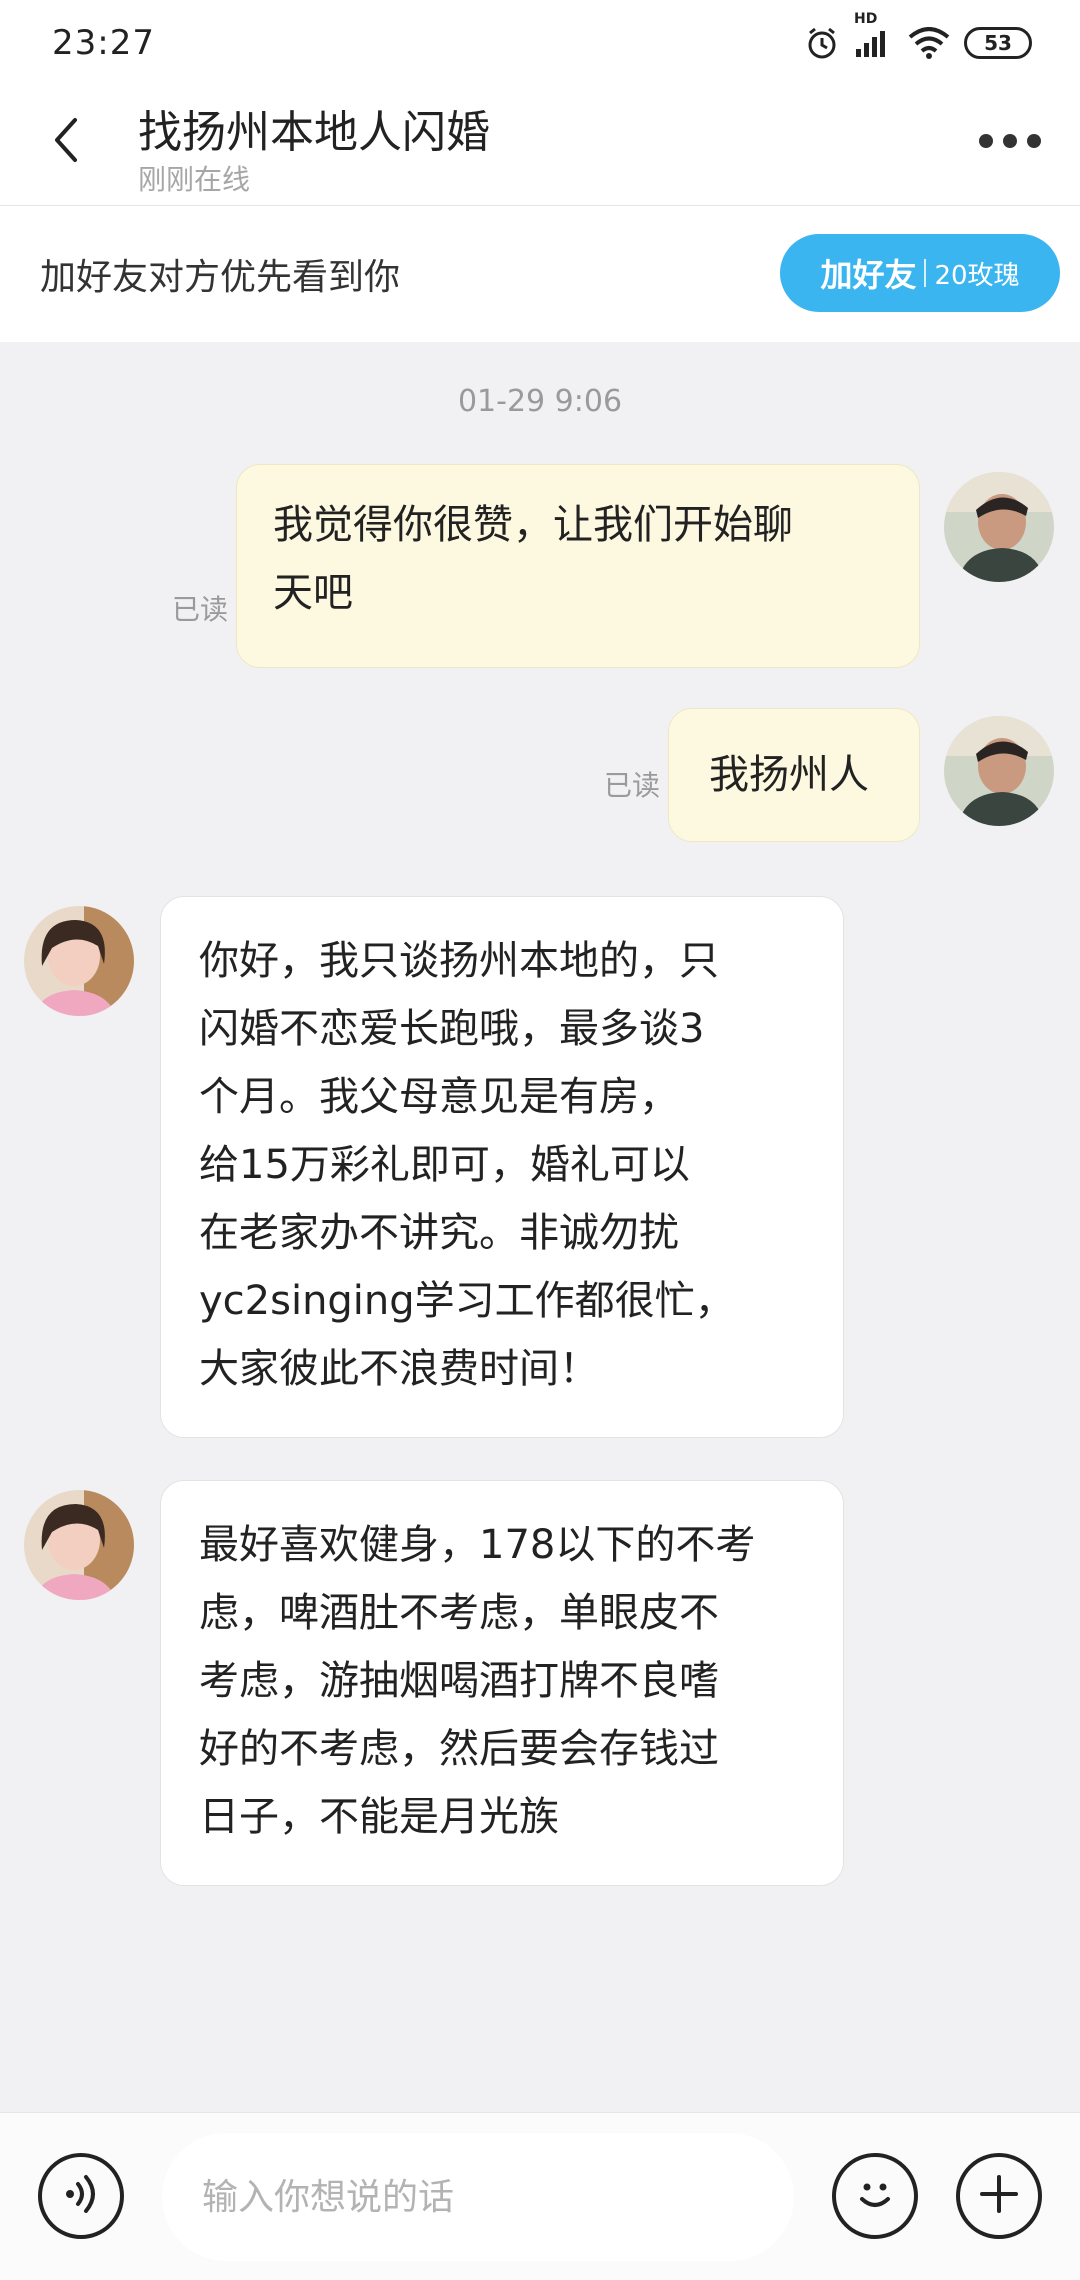  What do you see at coordinates (540, 401) in the screenshot?
I see `message-timestamp: 01-29 9:06` at bounding box center [540, 401].